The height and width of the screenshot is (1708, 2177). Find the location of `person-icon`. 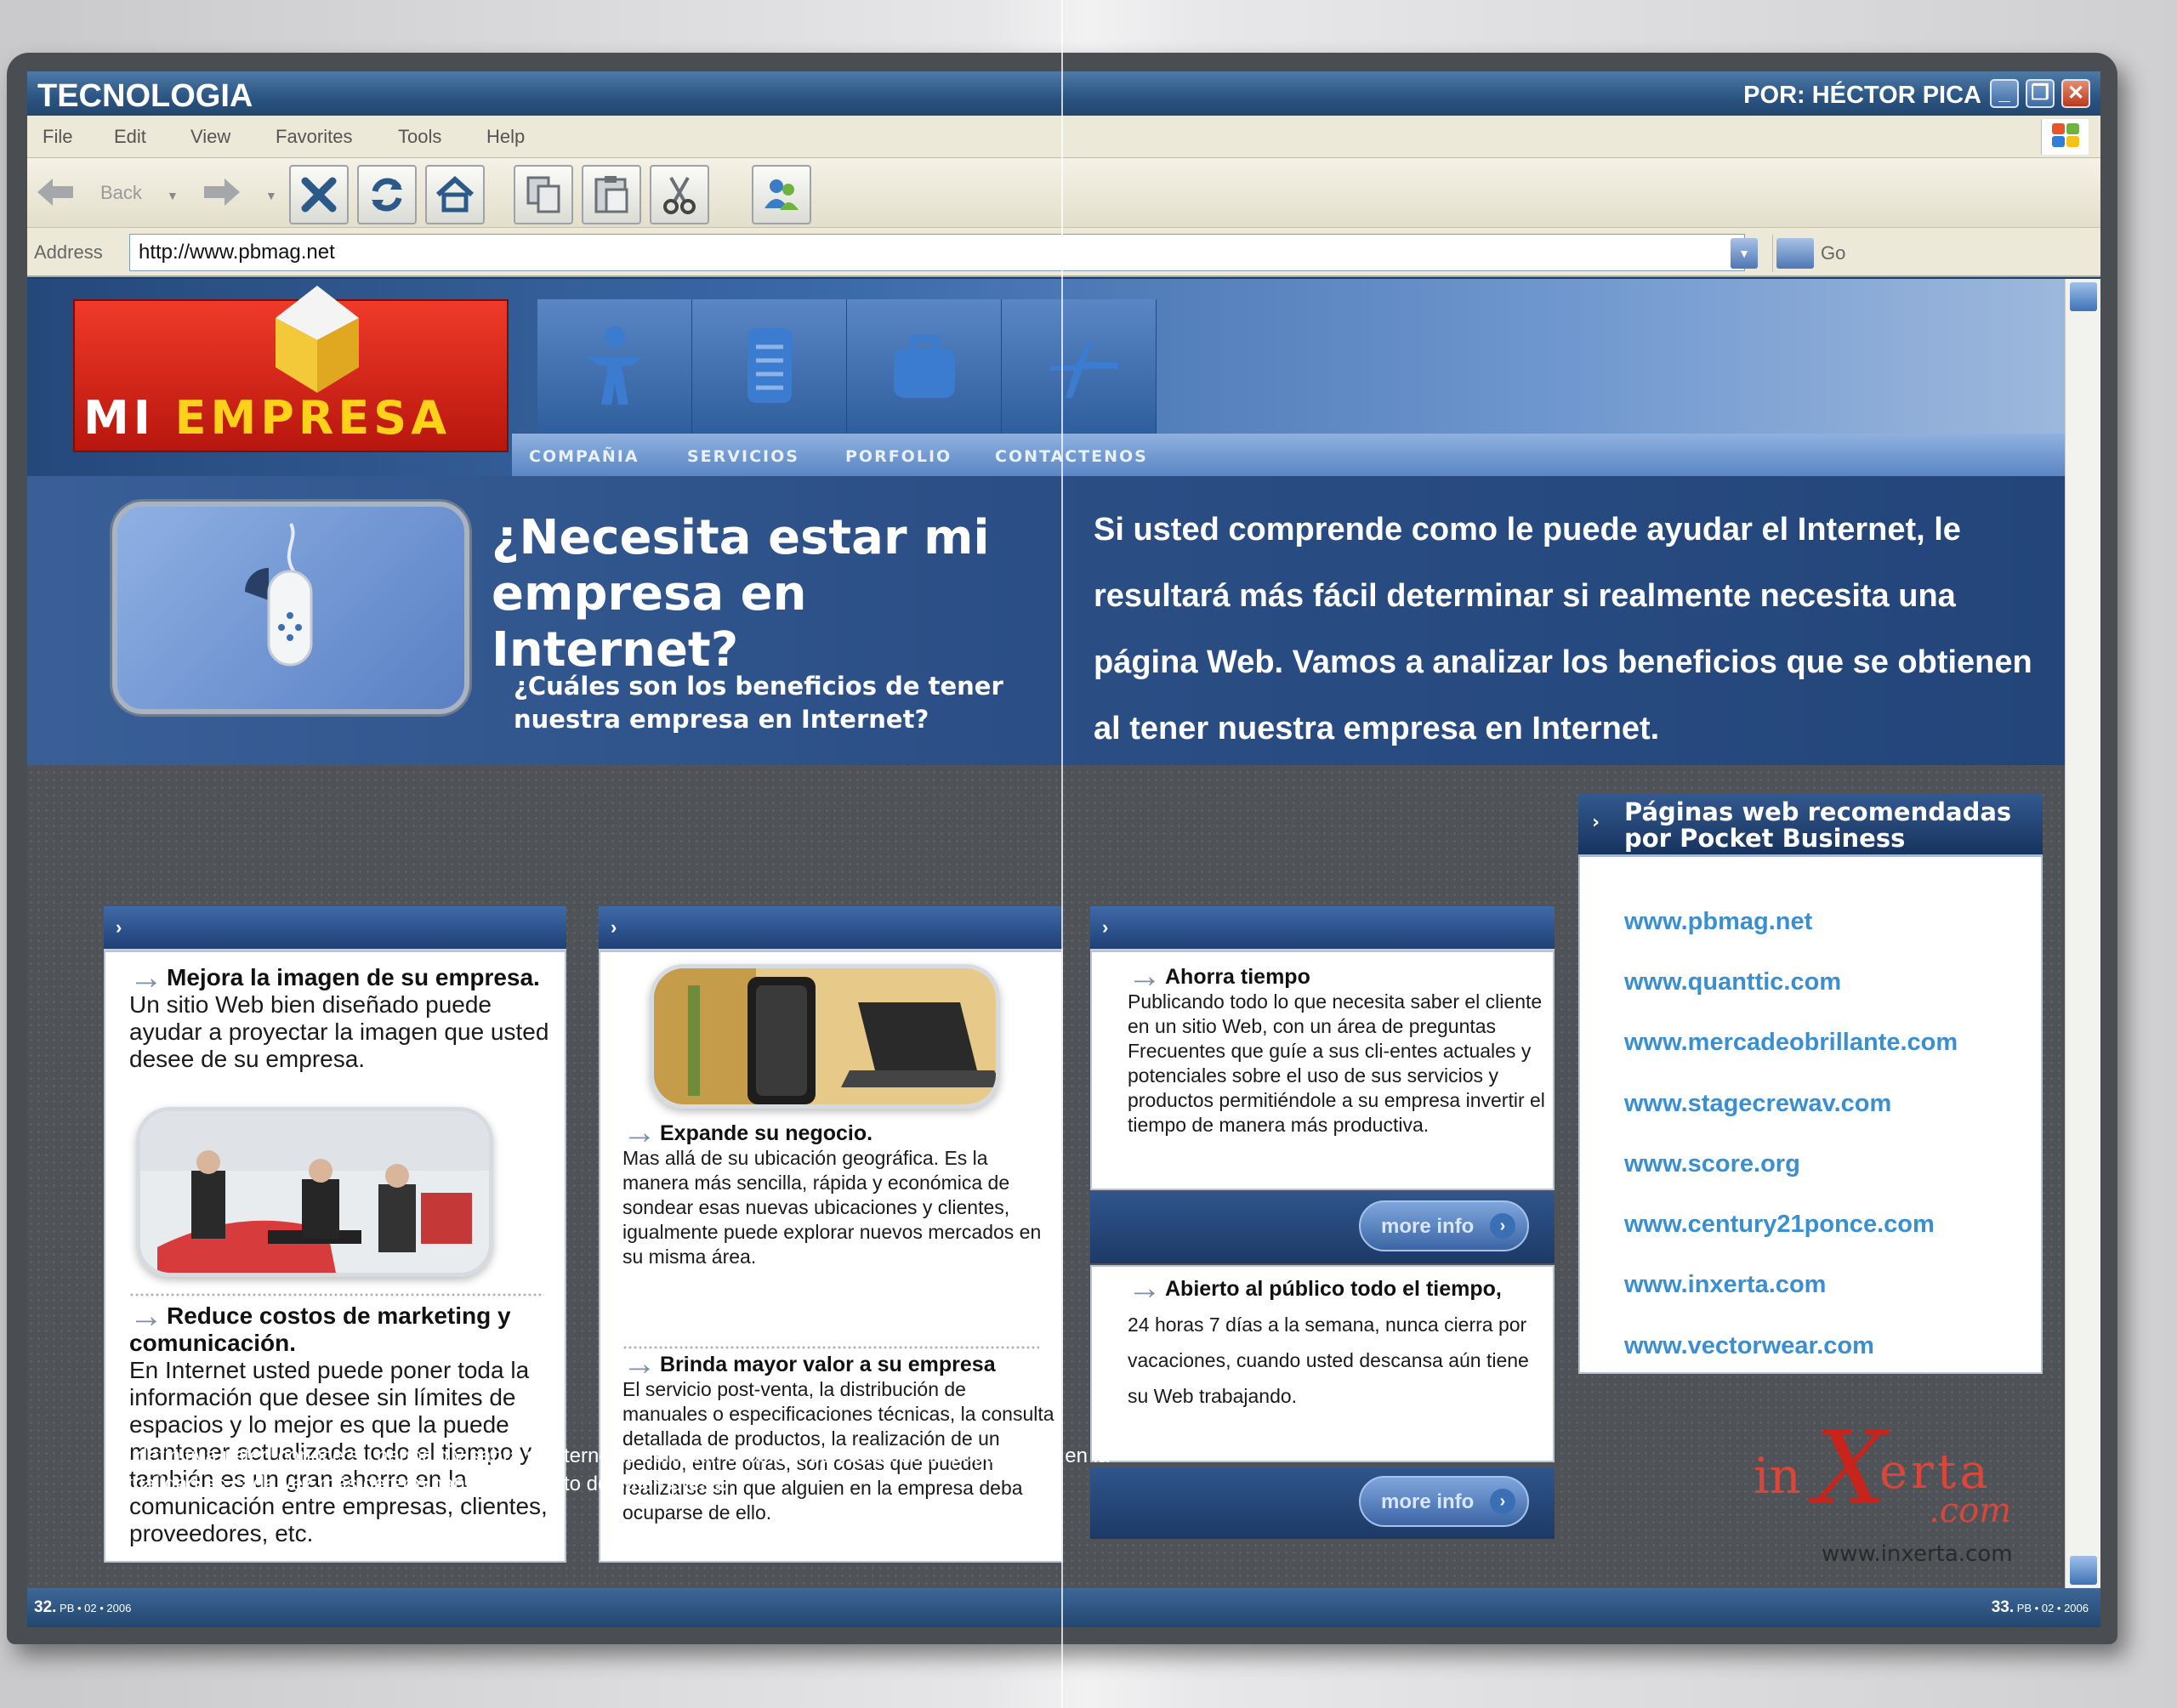

person-icon is located at coordinates (615, 365).